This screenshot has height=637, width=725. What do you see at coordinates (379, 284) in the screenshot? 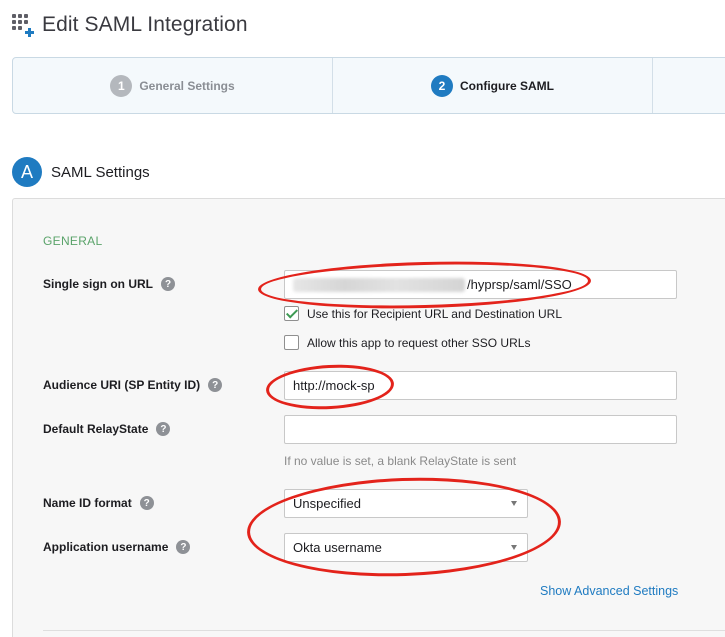
I see `redacted-host` at bounding box center [379, 284].